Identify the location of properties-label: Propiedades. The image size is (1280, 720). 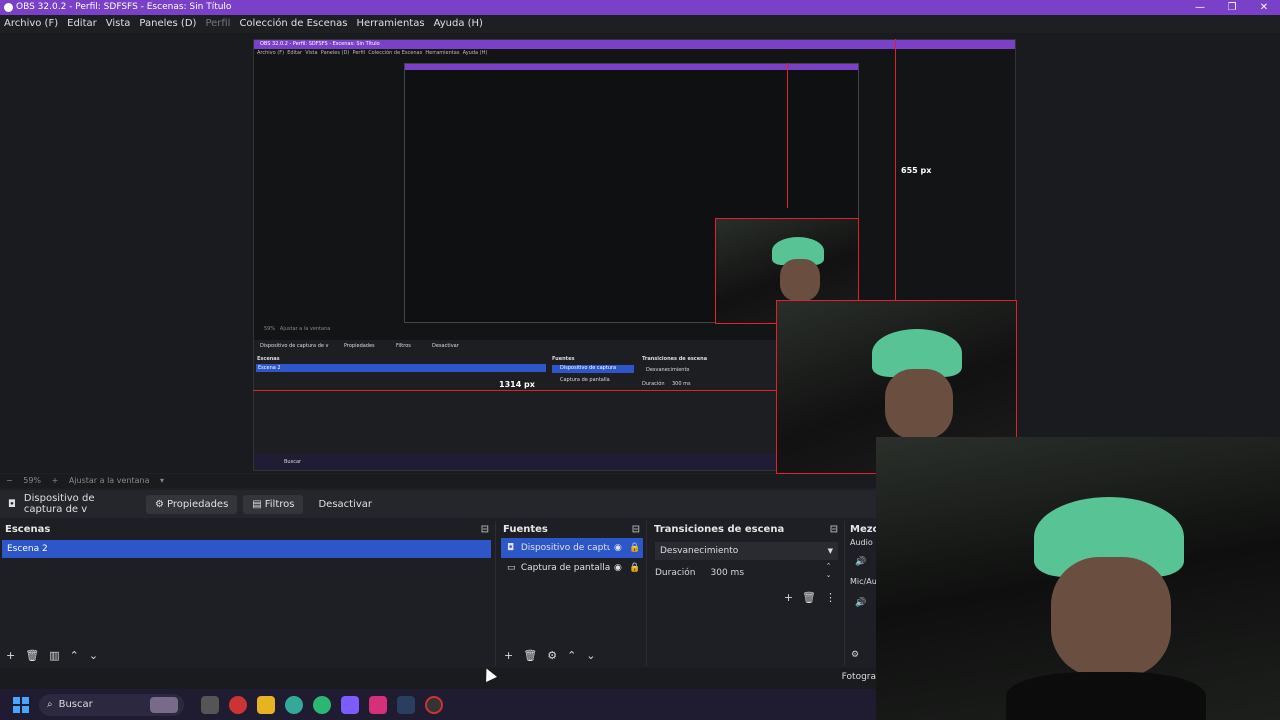
(197, 504).